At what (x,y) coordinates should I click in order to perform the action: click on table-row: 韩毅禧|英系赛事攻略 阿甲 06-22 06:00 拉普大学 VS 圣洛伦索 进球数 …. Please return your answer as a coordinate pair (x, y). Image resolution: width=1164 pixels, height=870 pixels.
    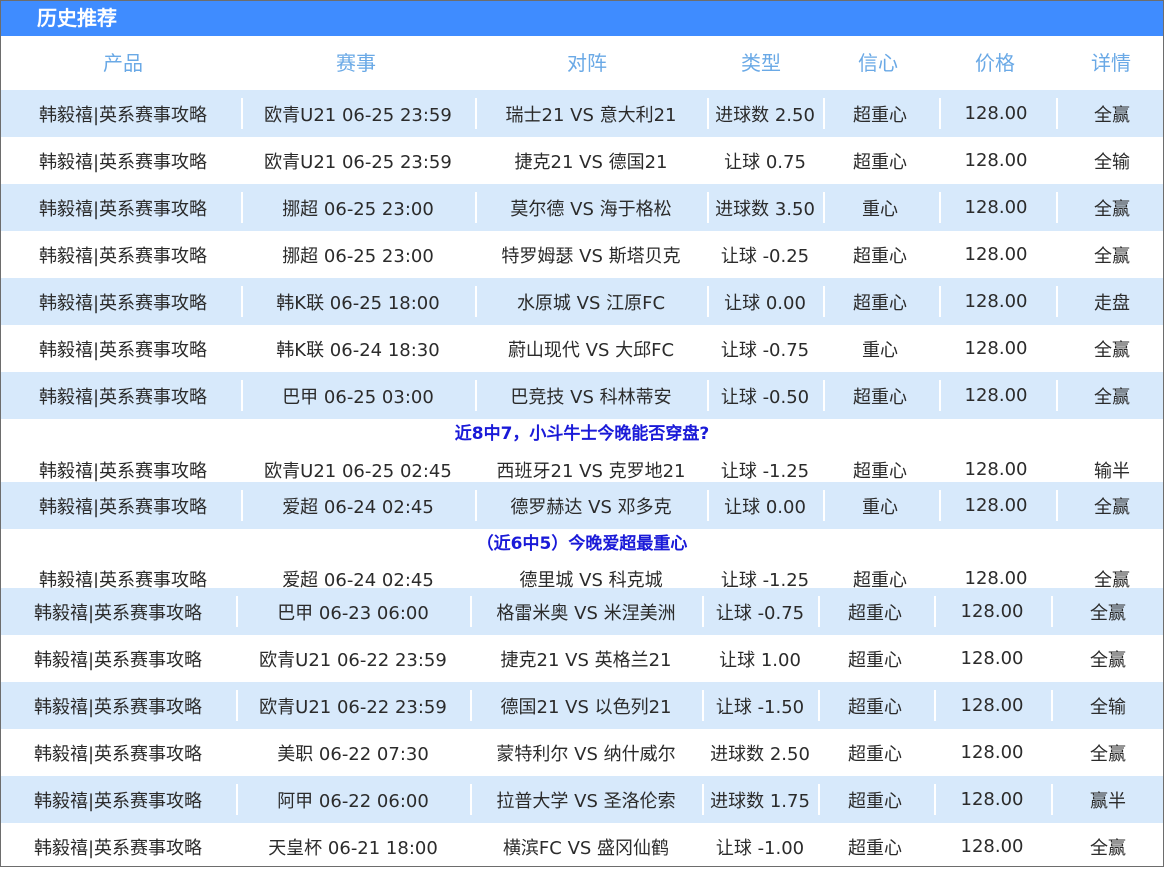
    Looking at the image, I should click on (582, 799).